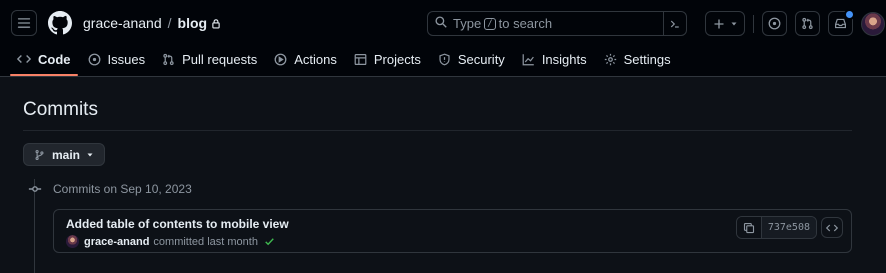 This screenshot has width=886, height=273. Describe the element at coordinates (437, 115) in the screenshot. I see `page-title: Commits` at that location.